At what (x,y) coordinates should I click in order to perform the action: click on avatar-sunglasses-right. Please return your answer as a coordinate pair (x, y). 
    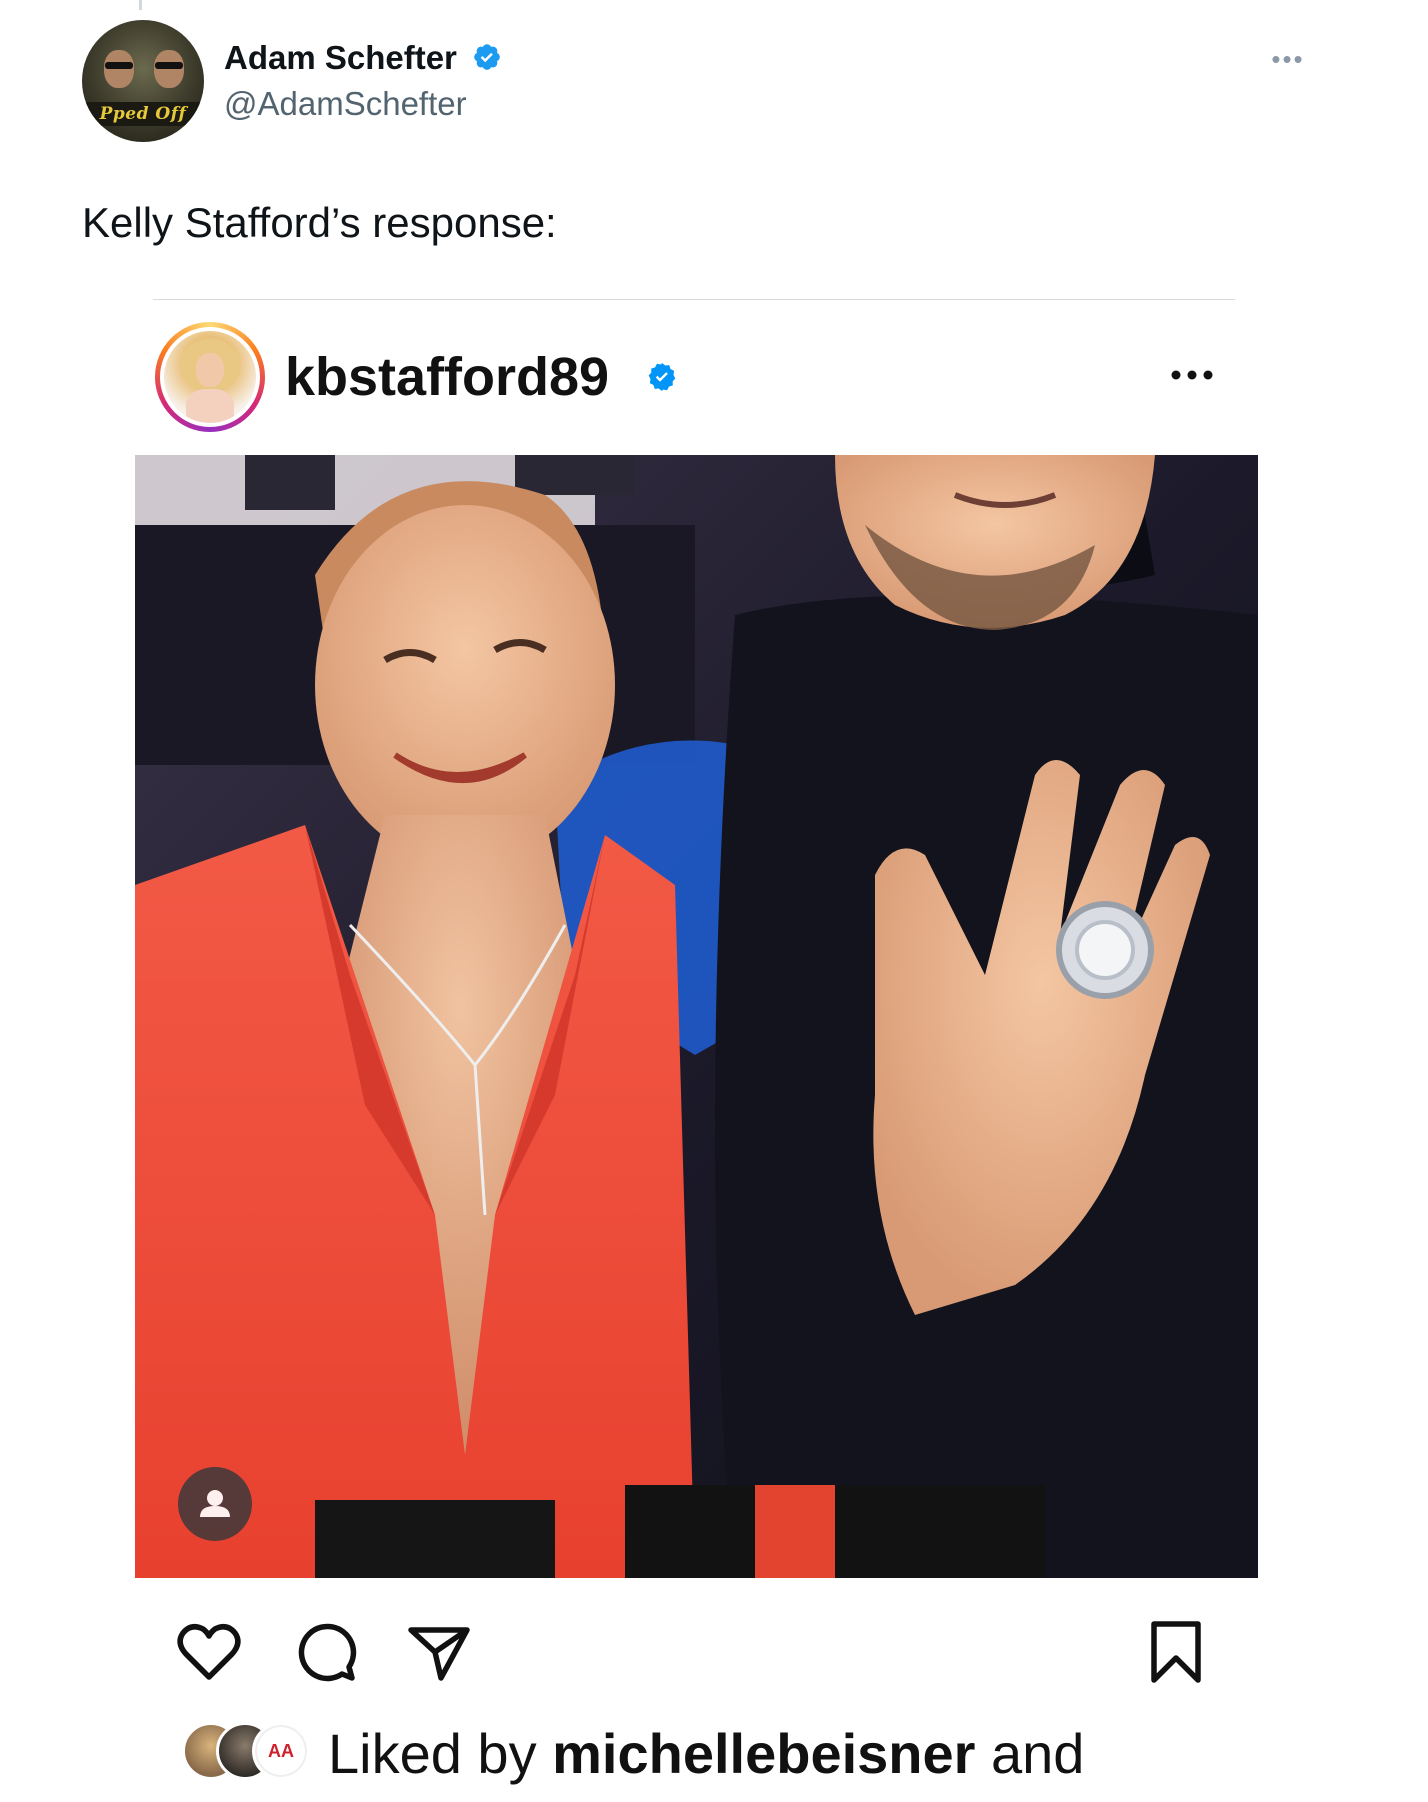
    Looking at the image, I should click on (169, 65).